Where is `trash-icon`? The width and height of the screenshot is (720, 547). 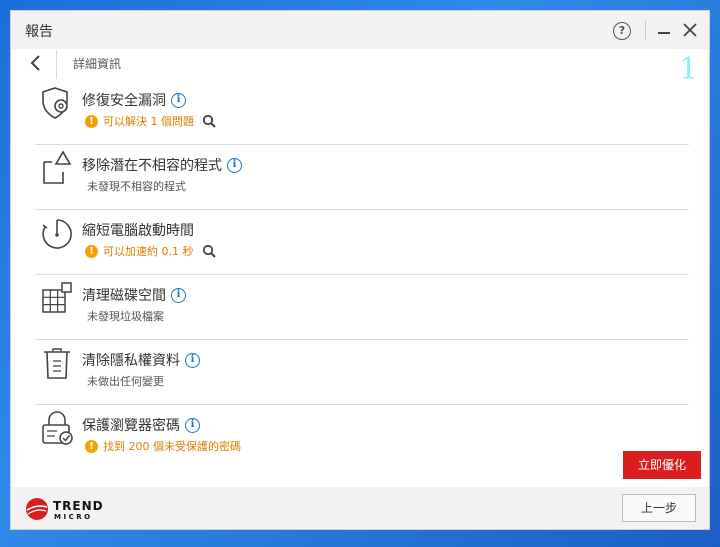 trash-icon is located at coordinates (57, 363).